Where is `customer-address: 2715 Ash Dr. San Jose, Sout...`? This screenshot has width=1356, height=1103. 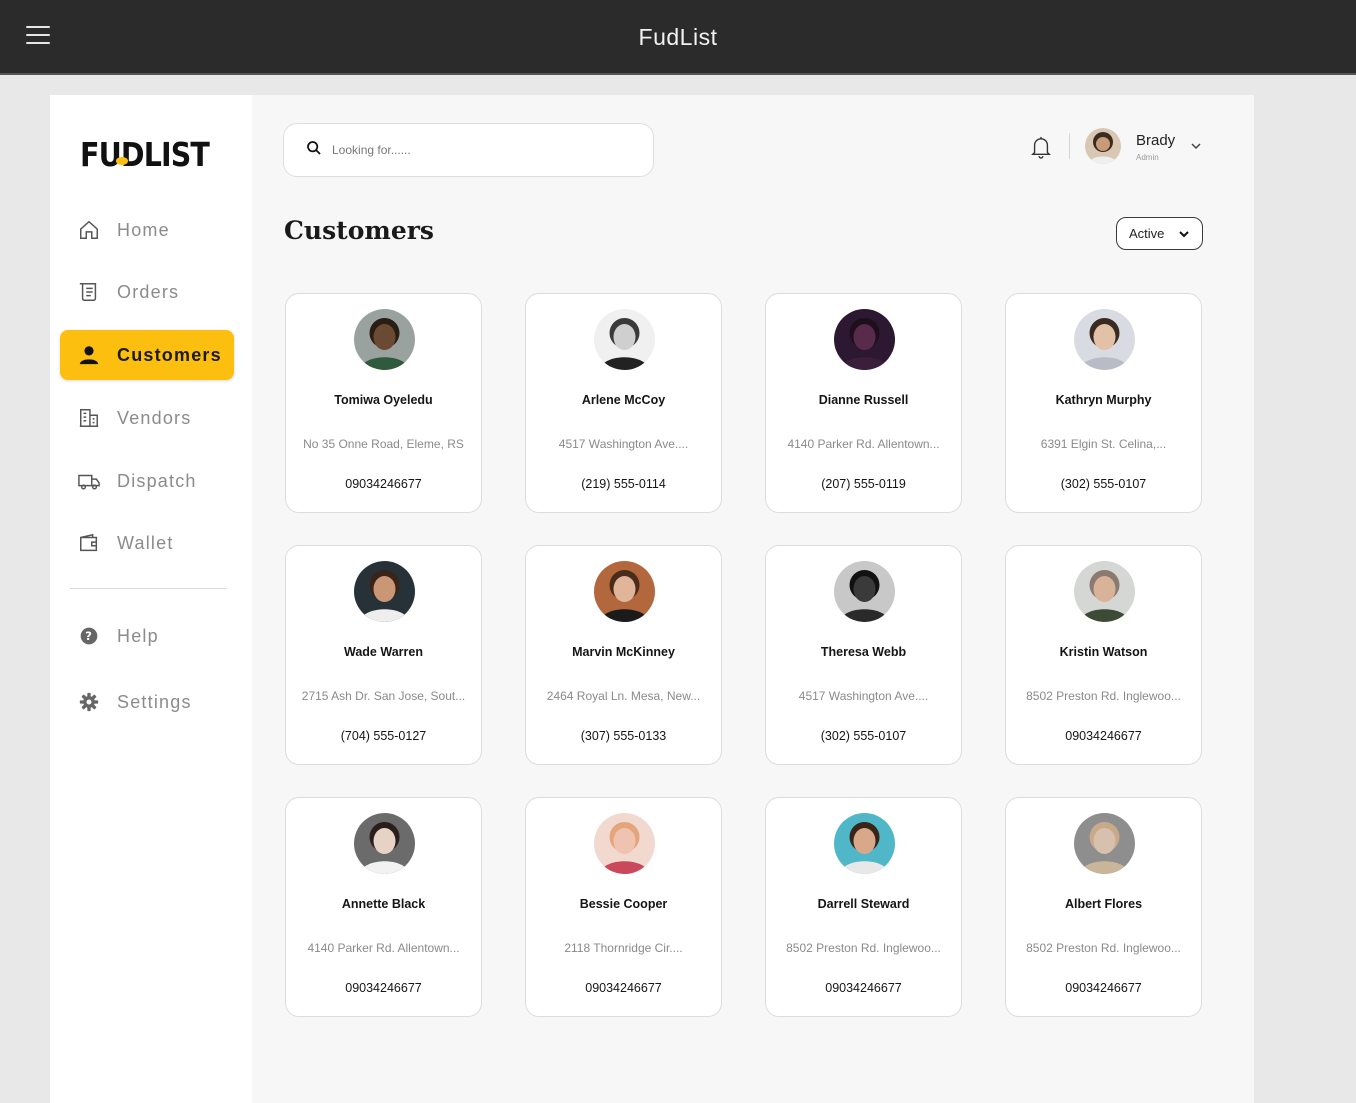 customer-address: 2715 Ash Dr. San Jose, Sout... is located at coordinates (383, 696).